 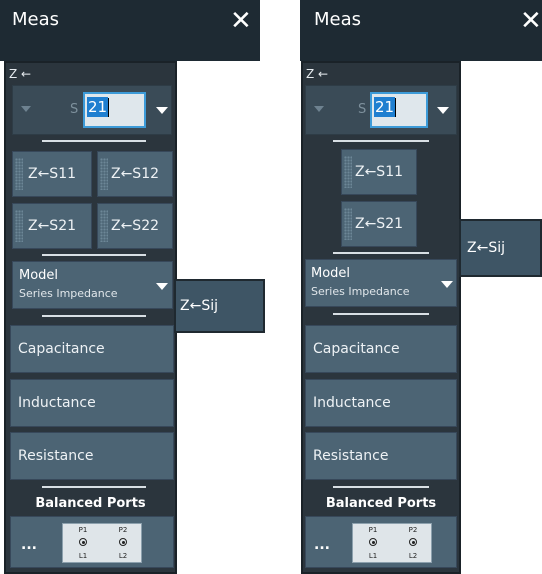 I want to click on button-label: Z←S12, so click(x=135, y=174).